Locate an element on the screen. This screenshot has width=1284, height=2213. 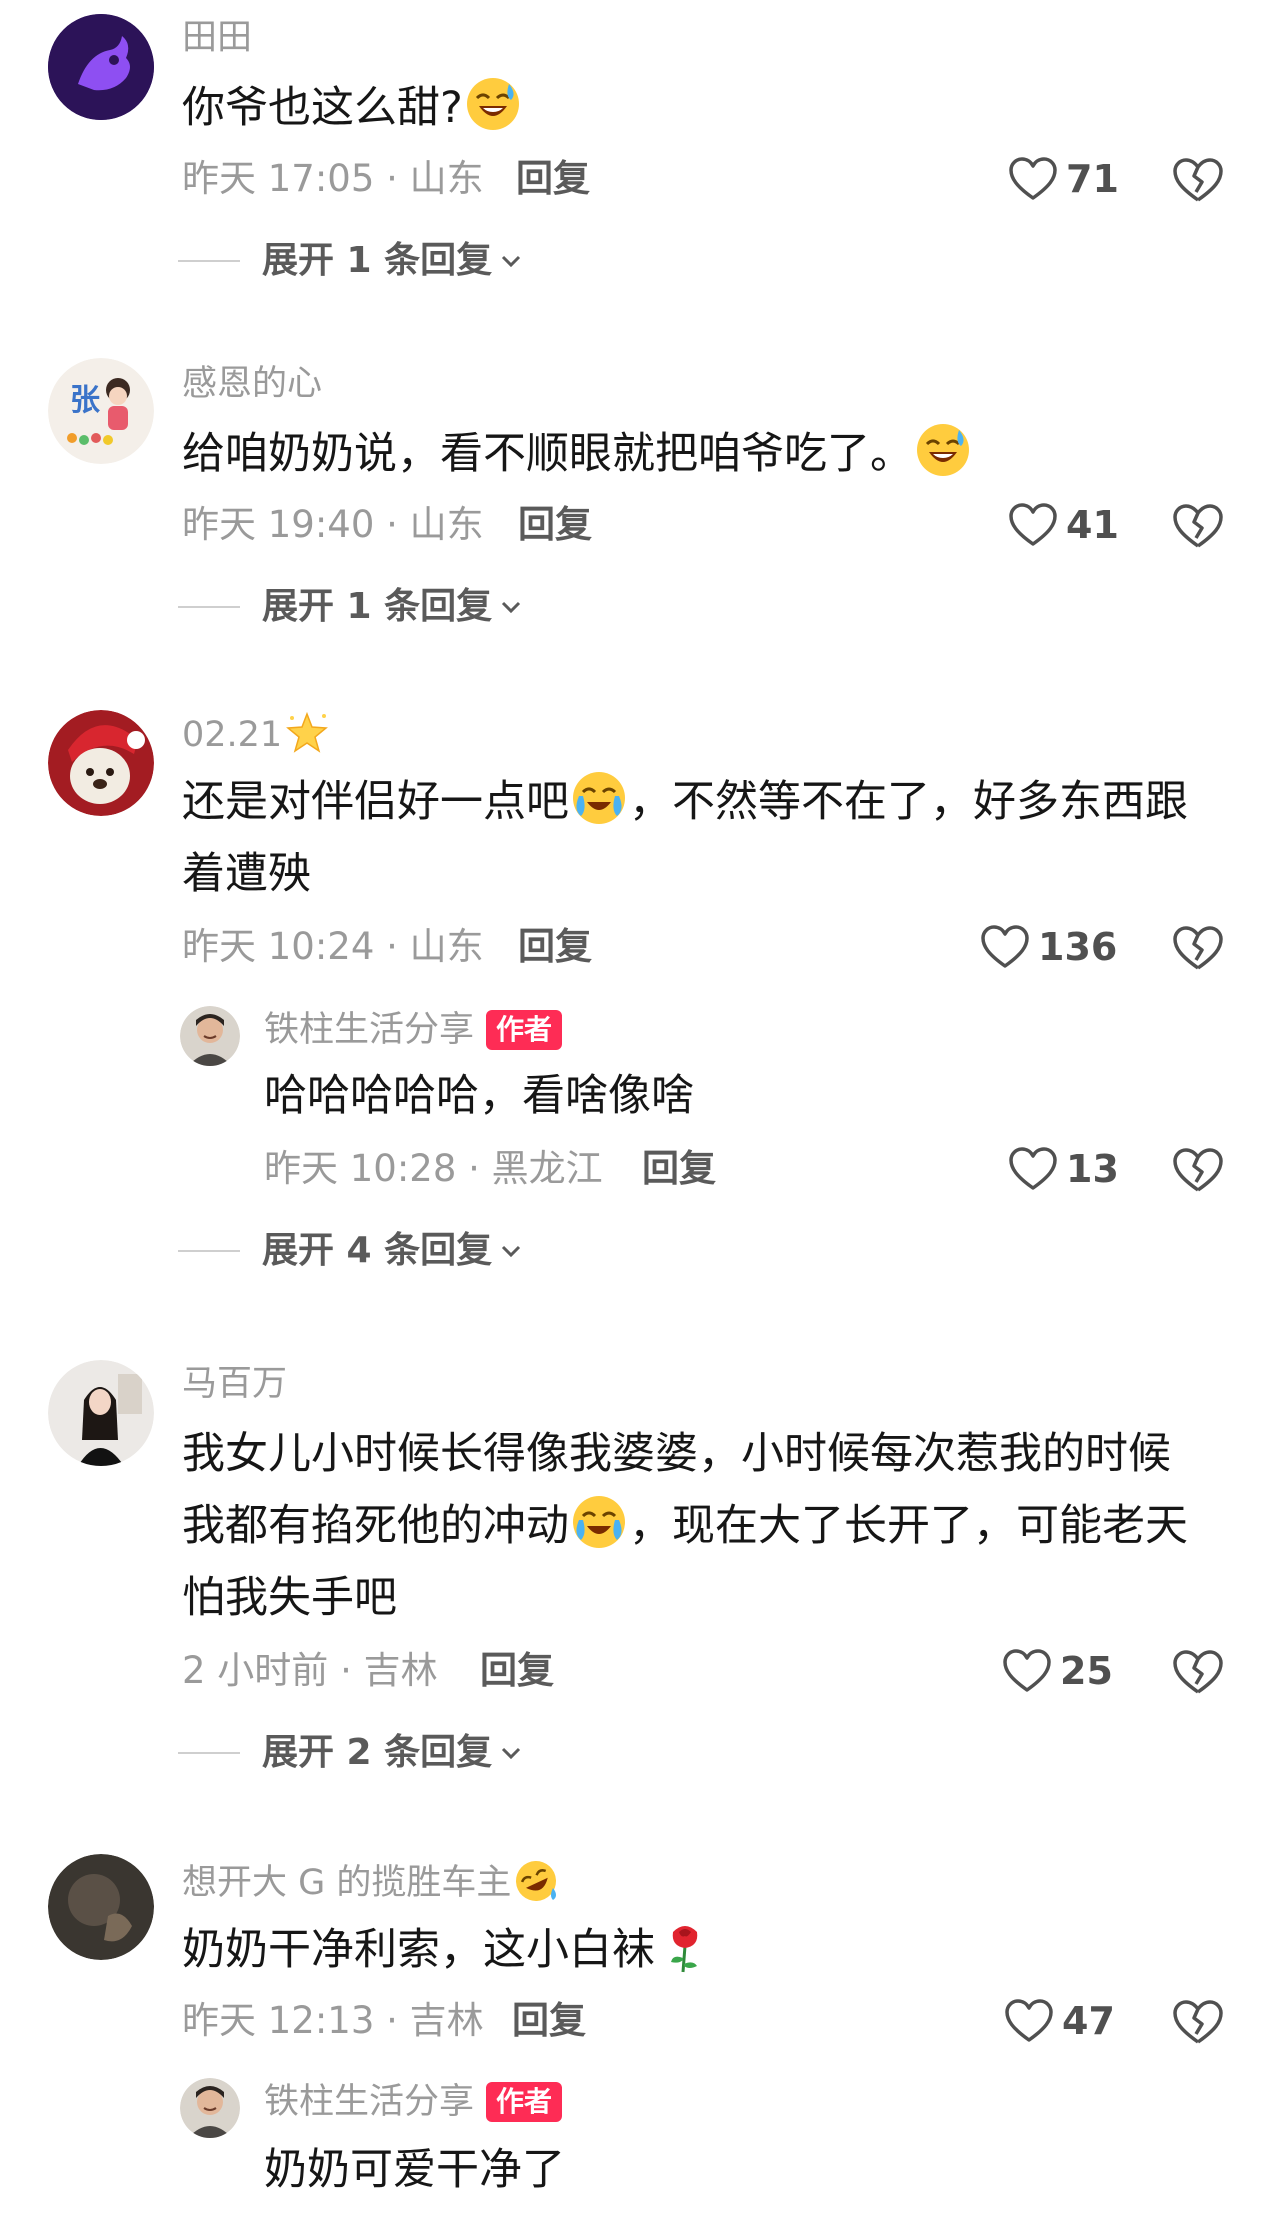
expand-replies-button: 展开 4 条回复 is located at coordinates (351, 1251).